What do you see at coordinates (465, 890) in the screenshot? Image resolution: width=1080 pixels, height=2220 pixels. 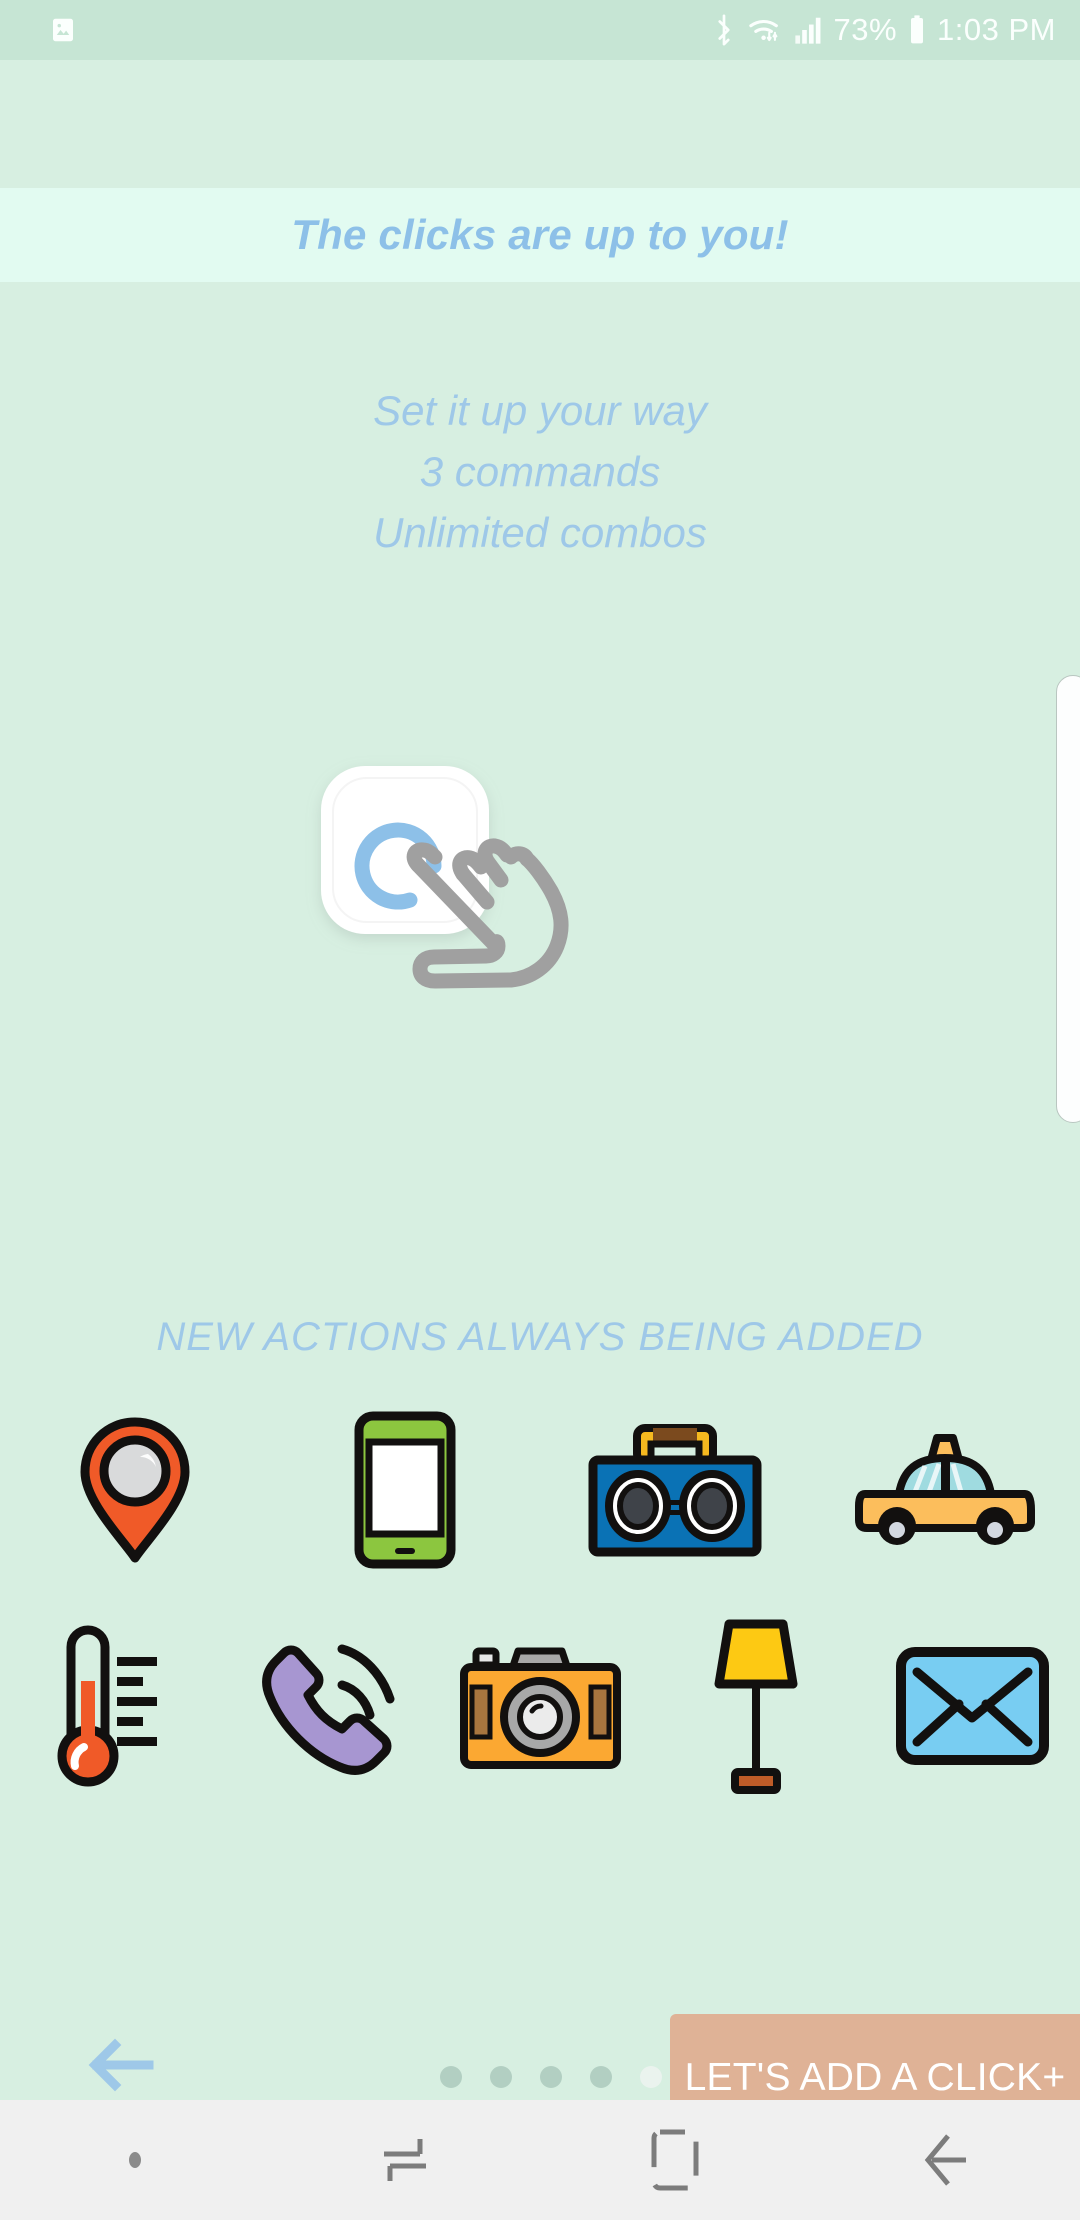 I see `tap-gesture-illustration` at bounding box center [465, 890].